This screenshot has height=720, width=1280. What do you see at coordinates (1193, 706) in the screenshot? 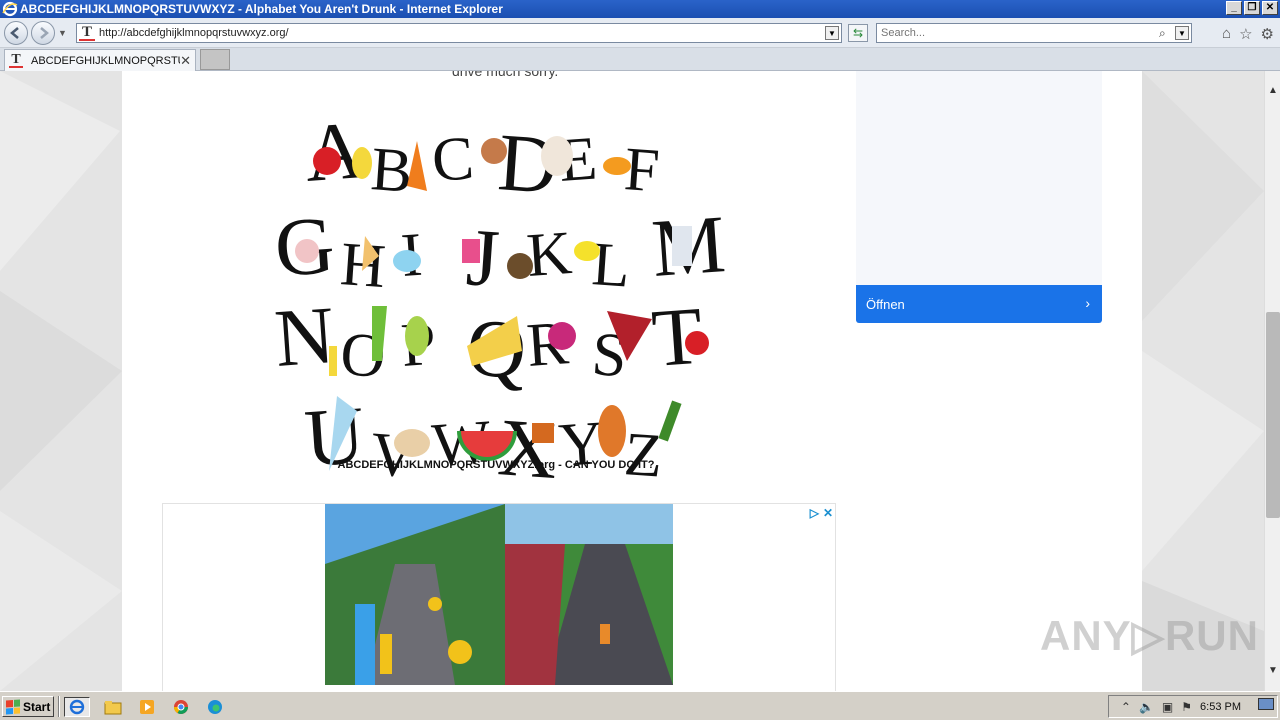
I see `system-tray: ⌃ 🔈 ▣ ⚑ 6:53 PM` at bounding box center [1193, 706].